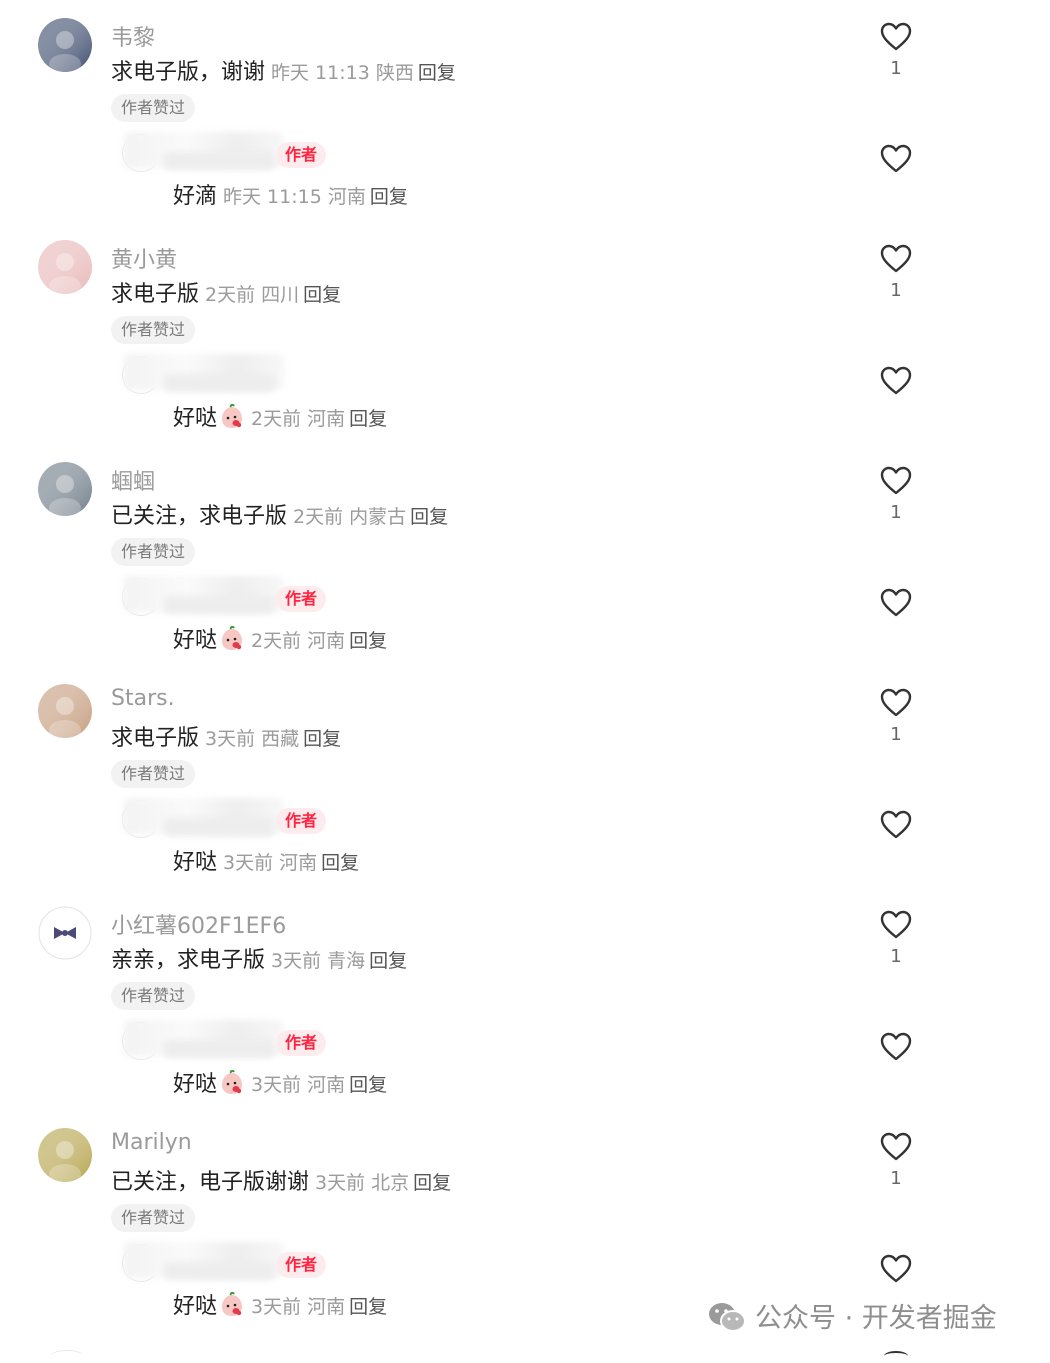  What do you see at coordinates (394, 73) in the screenshot?
I see `comment-location: 陕西` at bounding box center [394, 73].